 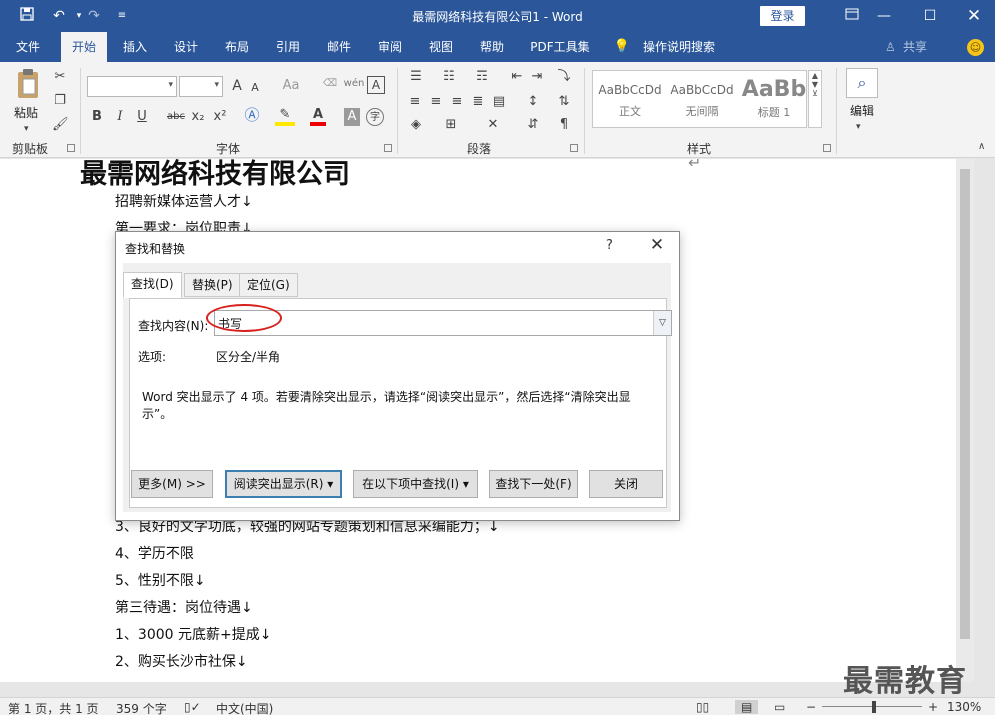 I want to click on zoom-slider-thumb, so click(x=874, y=707).